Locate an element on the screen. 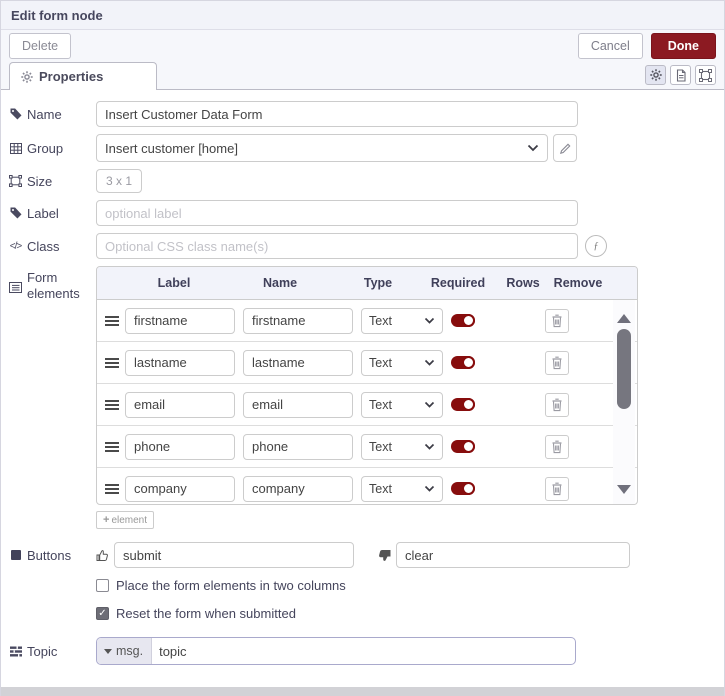  topic-input is located at coordinates (363, 651).